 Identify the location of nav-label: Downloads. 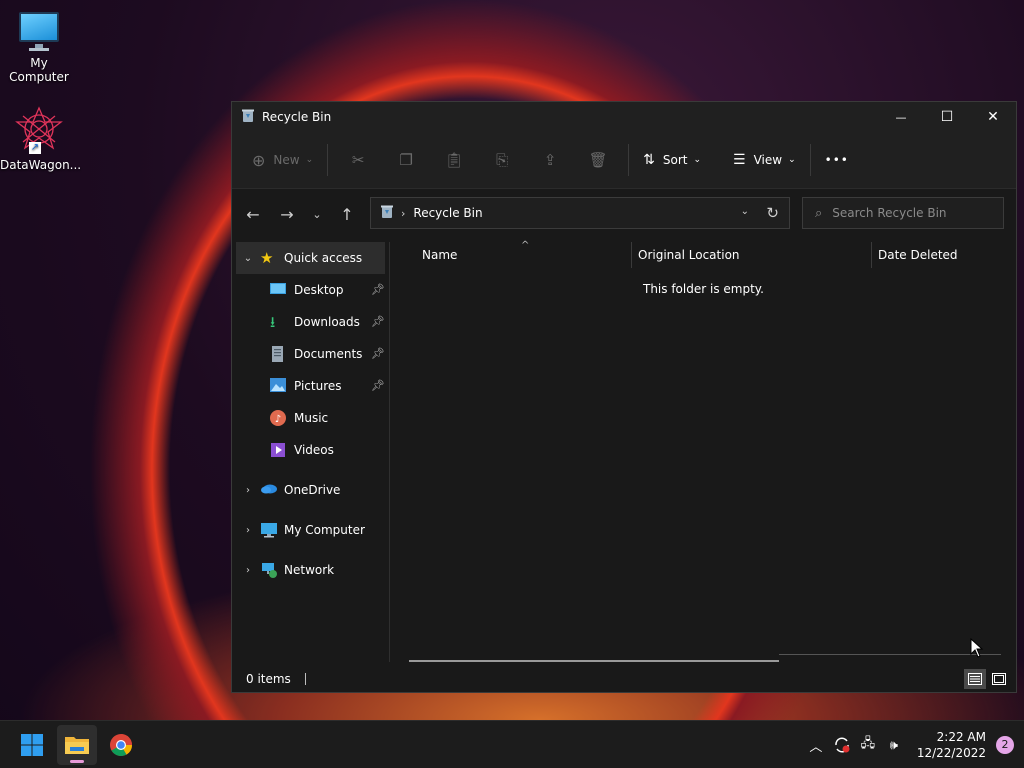
(327, 322).